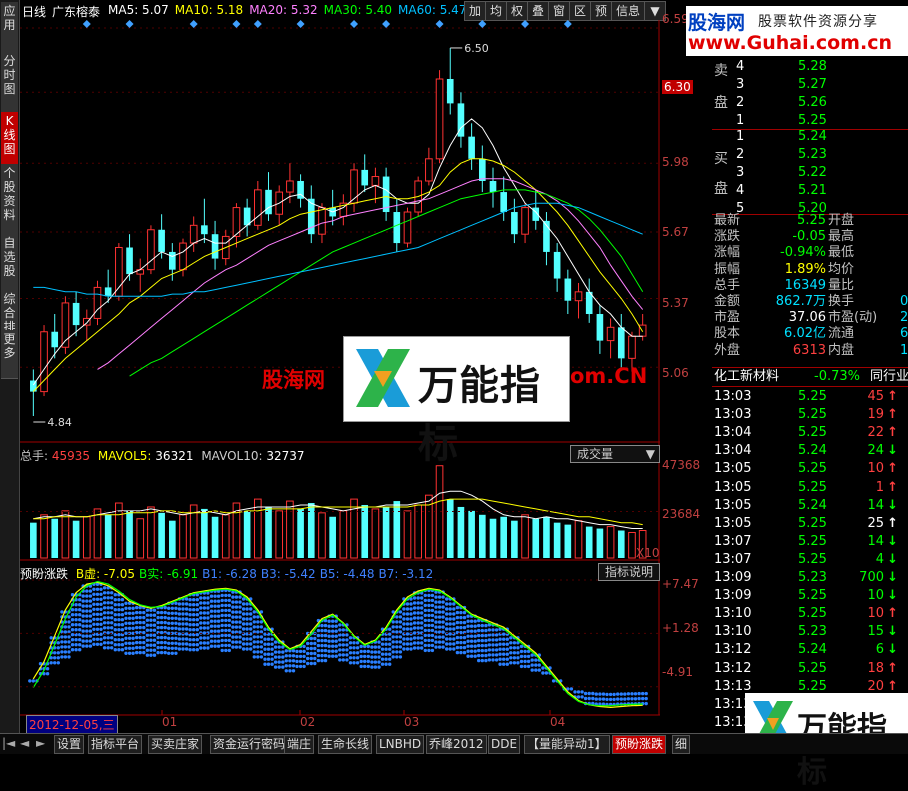 Image resolution: width=908 pixels, height=791 pixels. Describe the element at coordinates (580, 11) in the screenshot. I see `toolbar-button-5: 区` at that location.